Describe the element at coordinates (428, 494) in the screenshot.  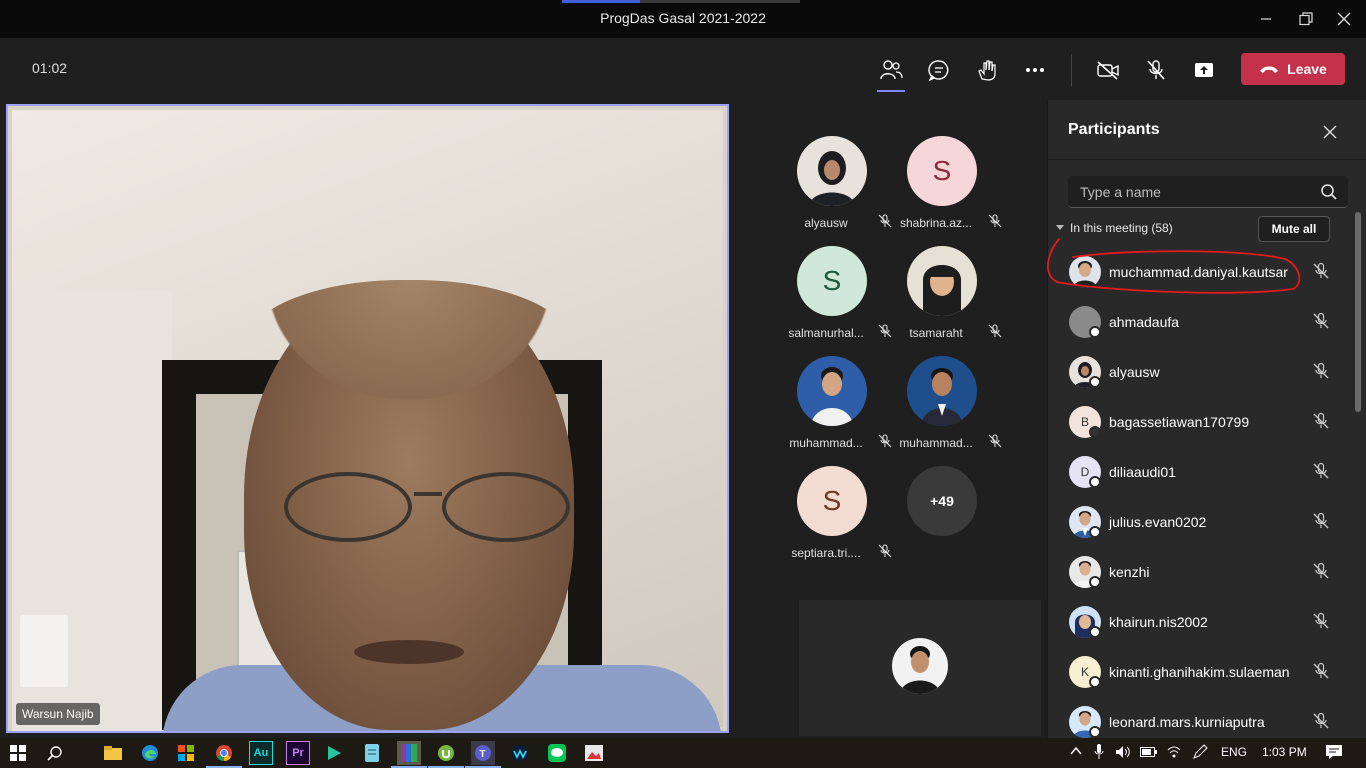
I see `speaker-glasses-bridge` at that location.